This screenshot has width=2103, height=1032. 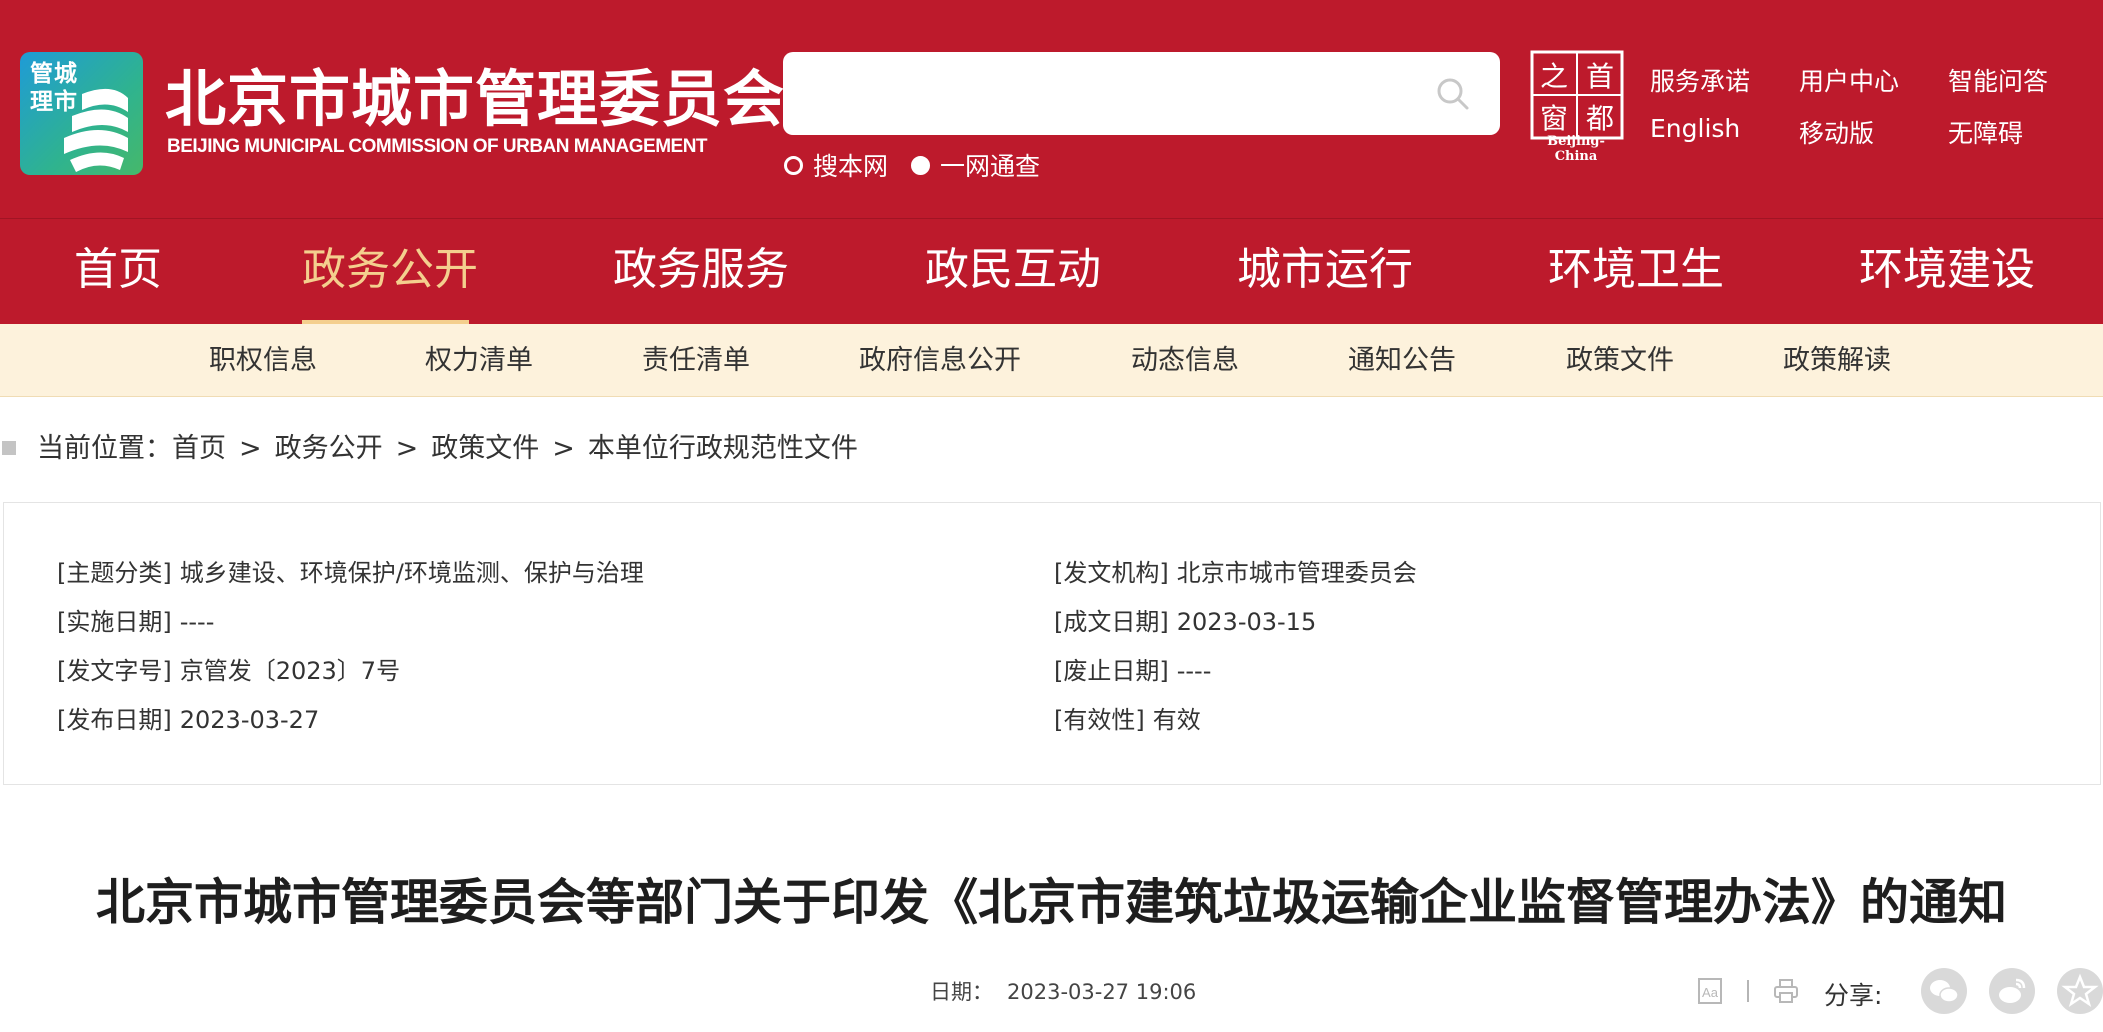 I want to click on site-logo-emblem: 管城理市, so click(x=81, y=113).